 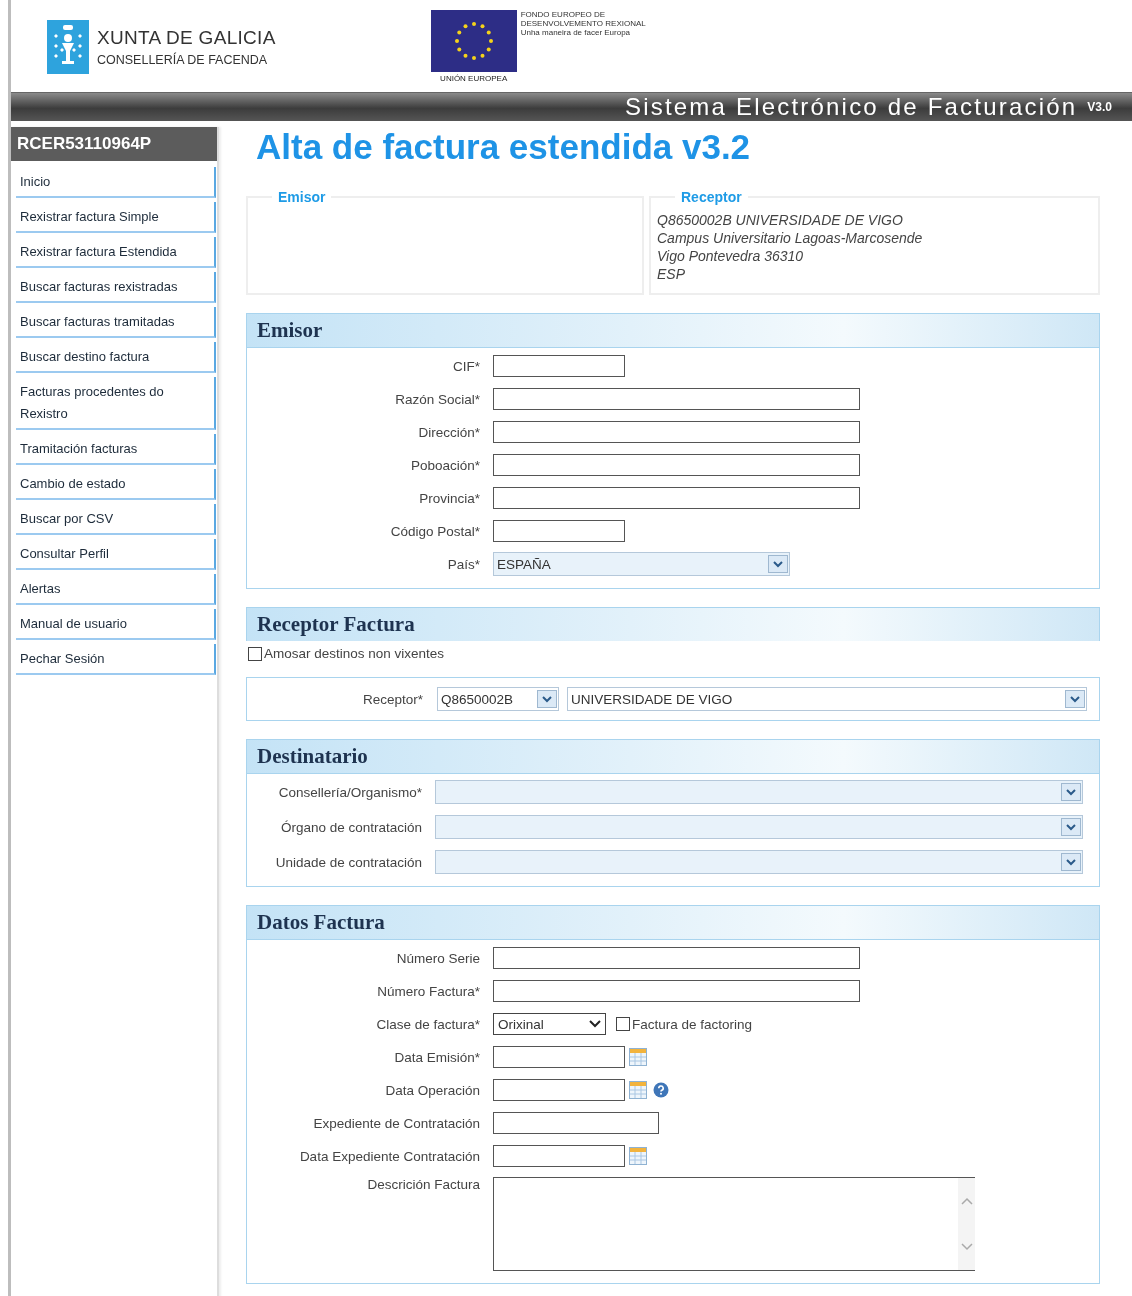 I want to click on department-name: CONSELLERÍA DE FACENDA, so click(x=183, y=60).